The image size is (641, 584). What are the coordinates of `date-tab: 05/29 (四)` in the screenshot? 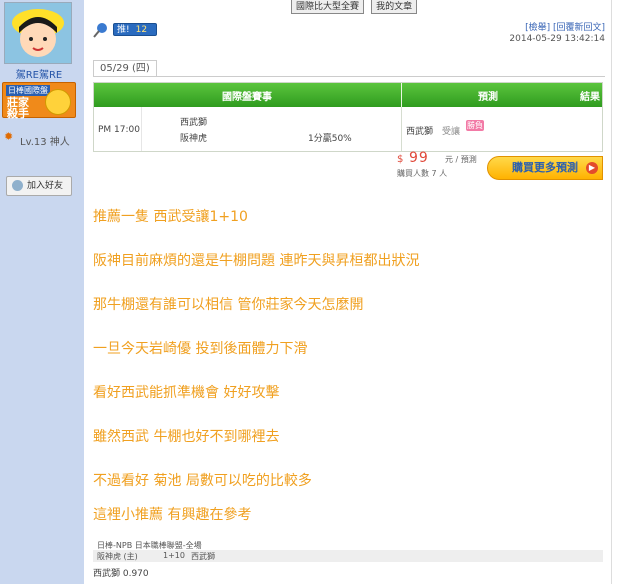 It's located at (125, 68).